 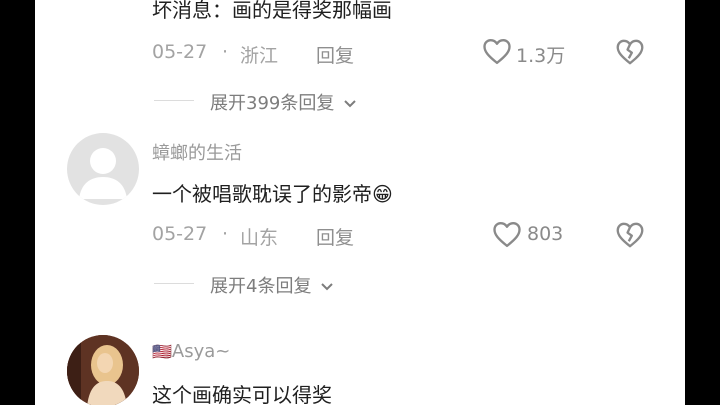 I want to click on username: 蟑螂的生活, so click(x=197, y=152).